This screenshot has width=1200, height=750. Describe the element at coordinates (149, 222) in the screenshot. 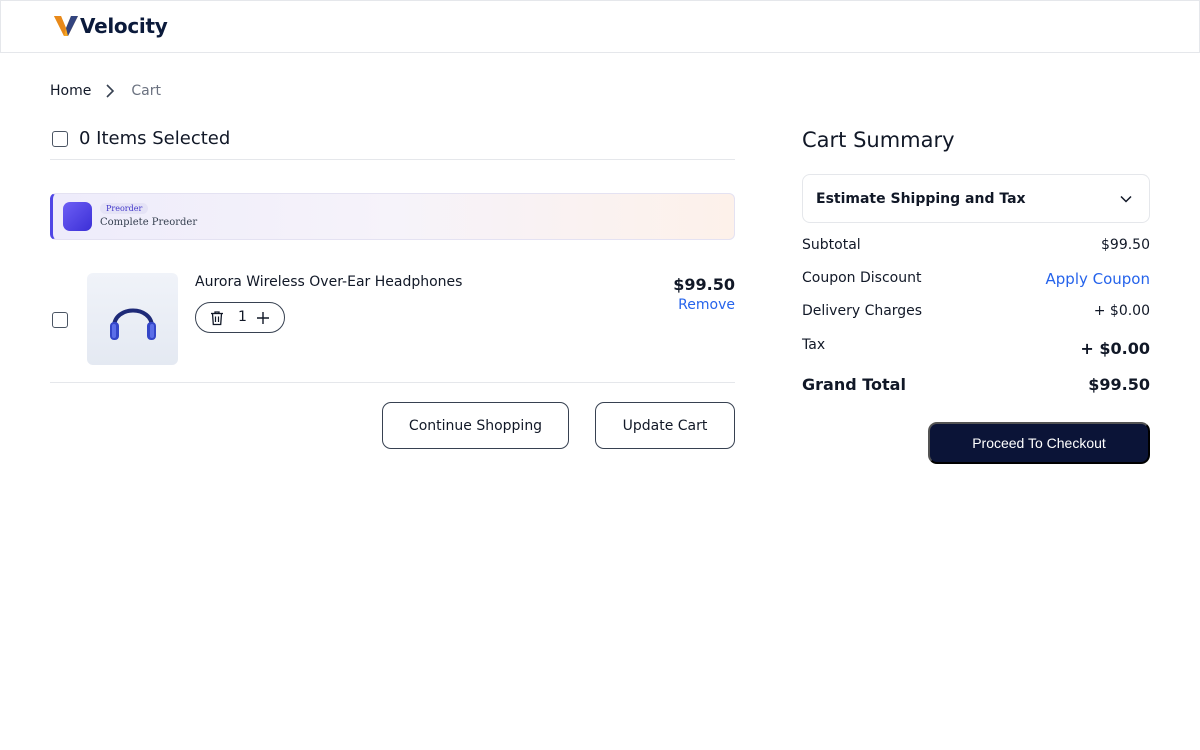

I see `preorder-text: Complete Preorder` at that location.